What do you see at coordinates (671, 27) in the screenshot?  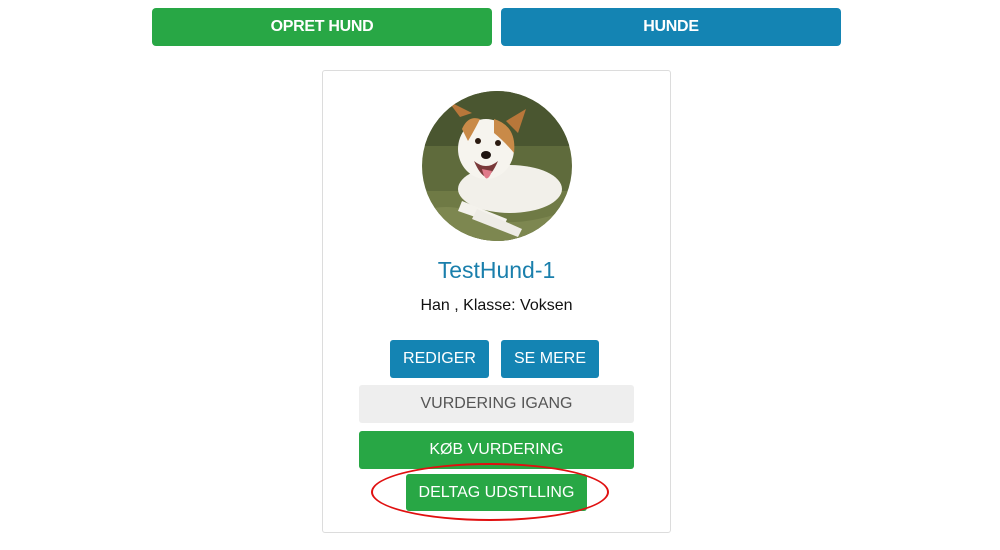 I see `dogs-button: HUNDE` at bounding box center [671, 27].